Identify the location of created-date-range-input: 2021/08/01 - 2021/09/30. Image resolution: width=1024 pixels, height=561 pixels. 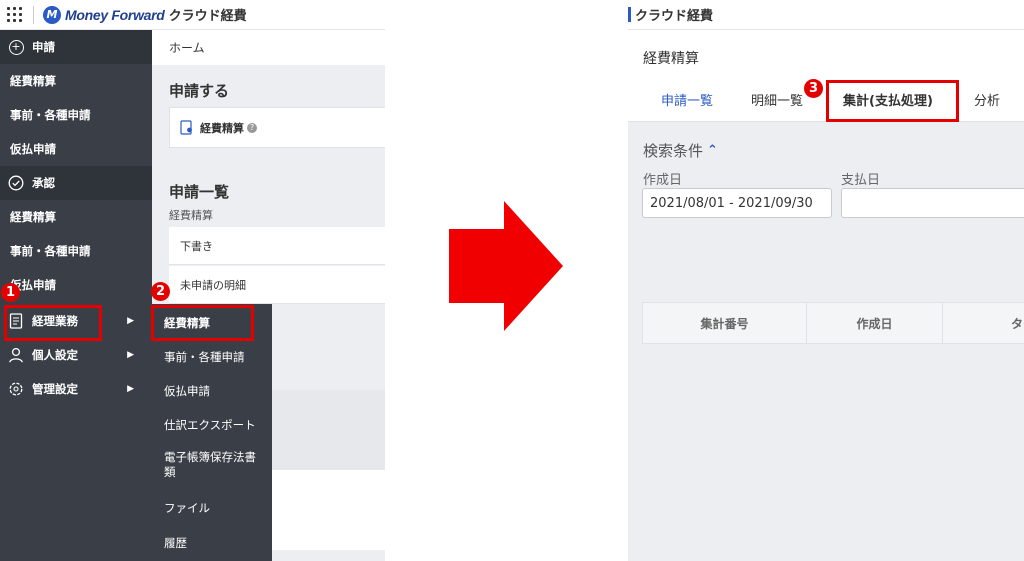
(737, 203).